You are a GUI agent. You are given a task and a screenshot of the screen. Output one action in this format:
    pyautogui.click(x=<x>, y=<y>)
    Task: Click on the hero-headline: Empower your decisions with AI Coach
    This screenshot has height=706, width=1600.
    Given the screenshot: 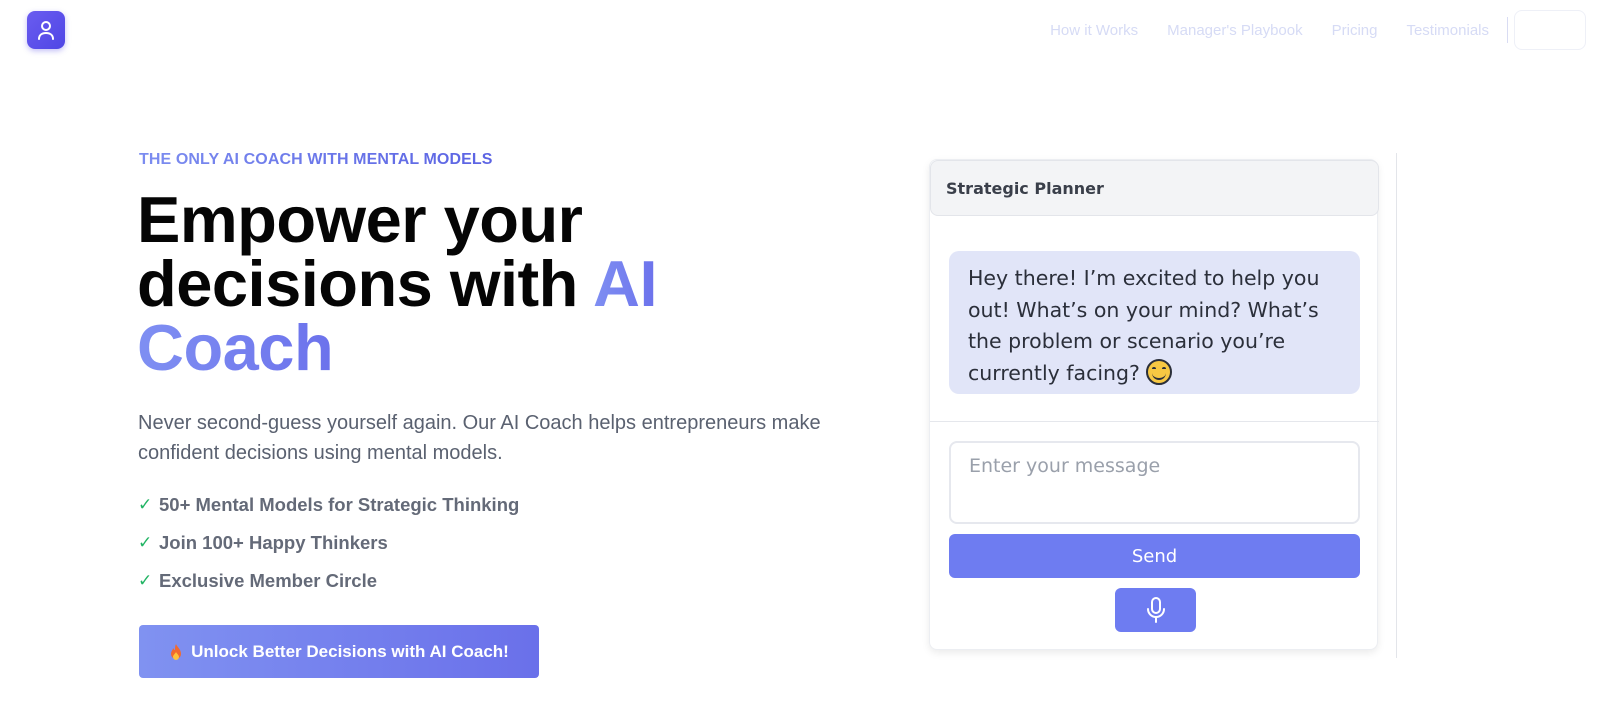 What is the action you would take?
    pyautogui.click(x=487, y=283)
    